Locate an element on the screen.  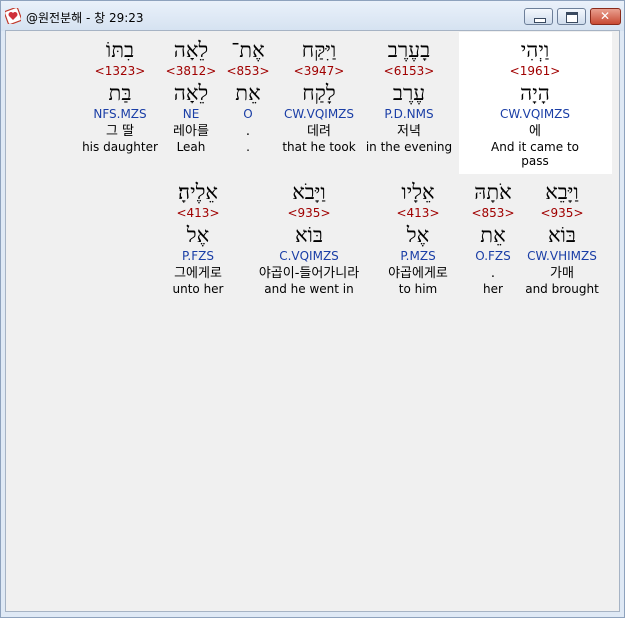
hebrew-word: וַיְהִי is located at coordinates (535, 50).